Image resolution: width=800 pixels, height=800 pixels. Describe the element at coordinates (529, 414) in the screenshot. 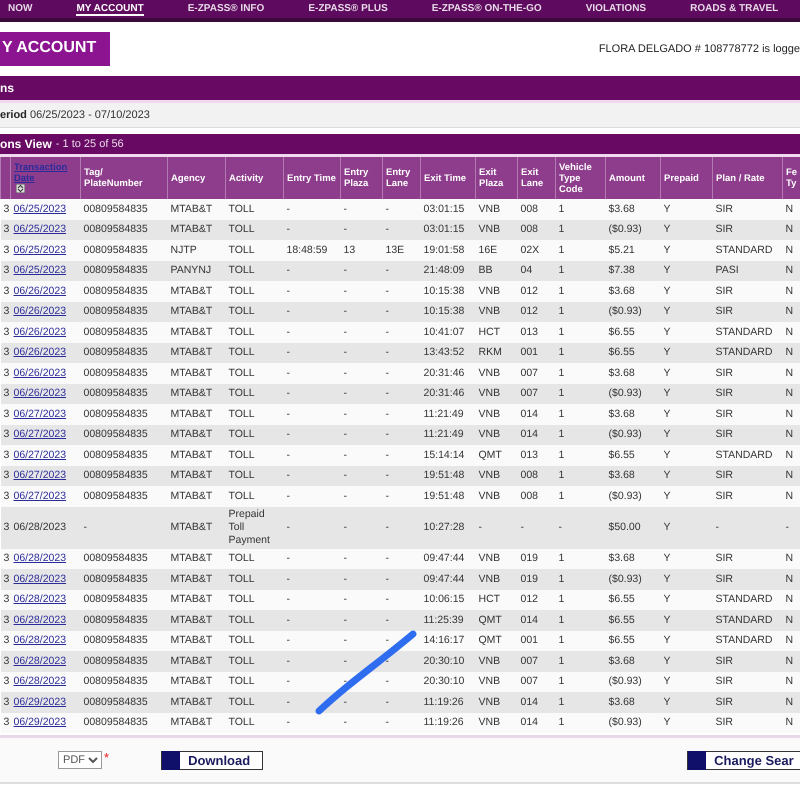

I see `table-cell: 014` at that location.